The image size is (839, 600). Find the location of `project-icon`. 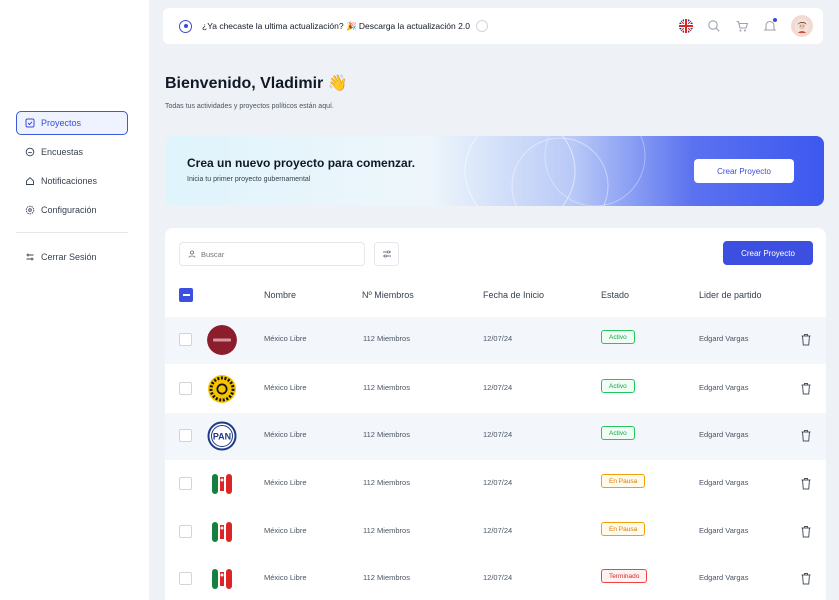

project-icon is located at coordinates (30, 123).